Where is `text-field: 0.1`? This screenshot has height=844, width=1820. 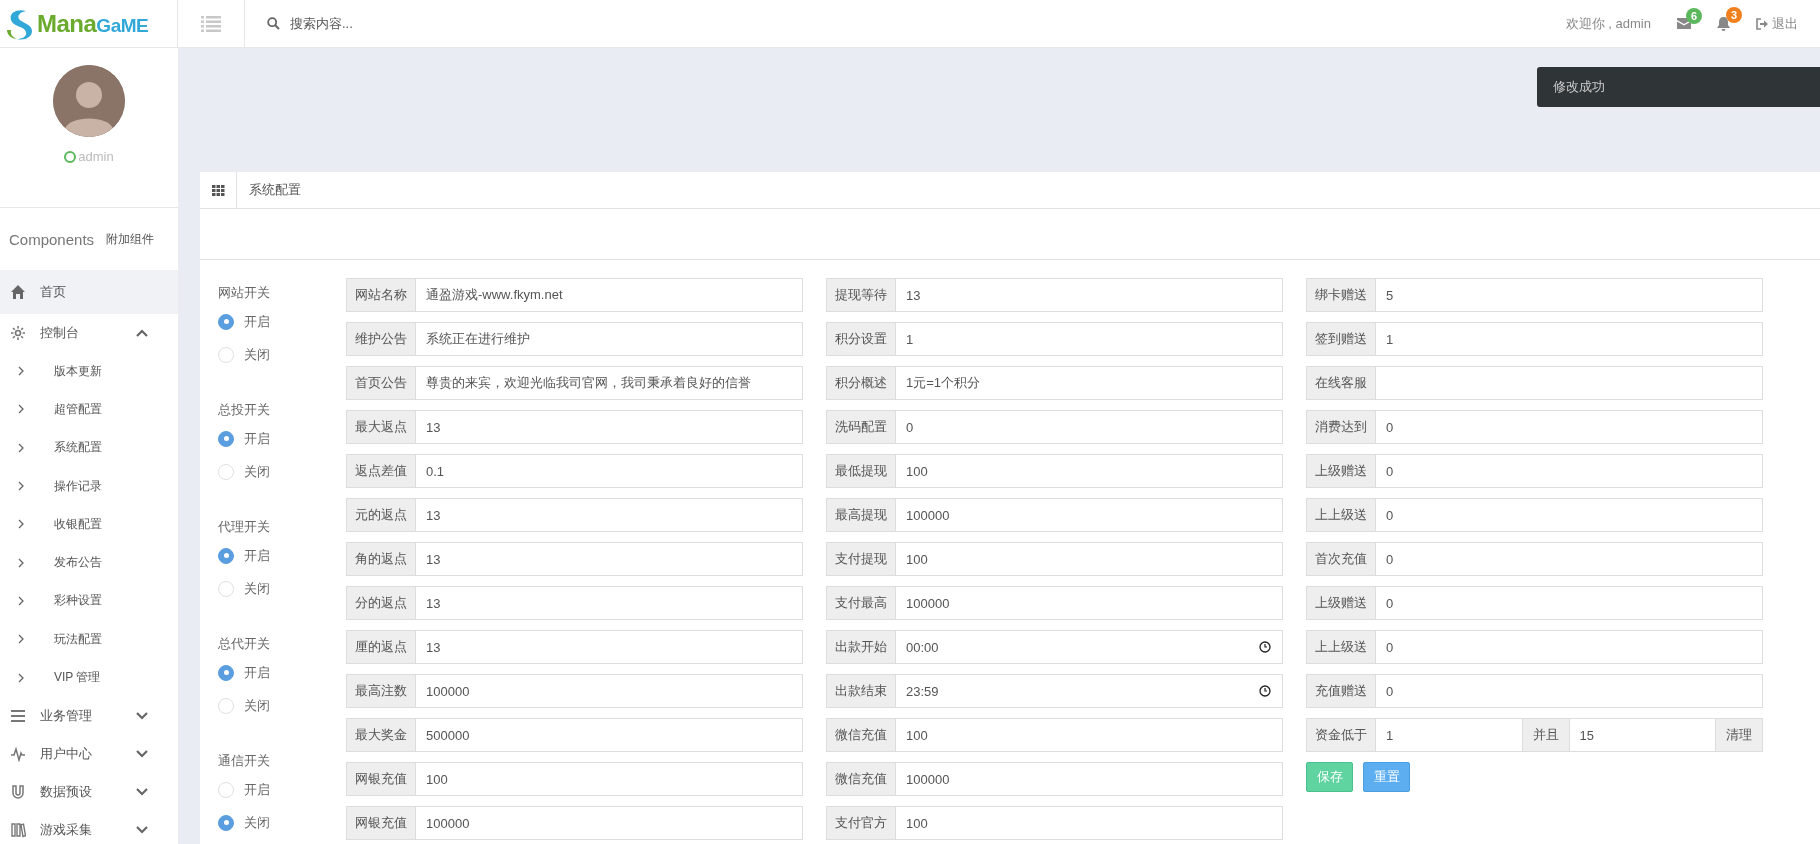 text-field: 0.1 is located at coordinates (609, 471).